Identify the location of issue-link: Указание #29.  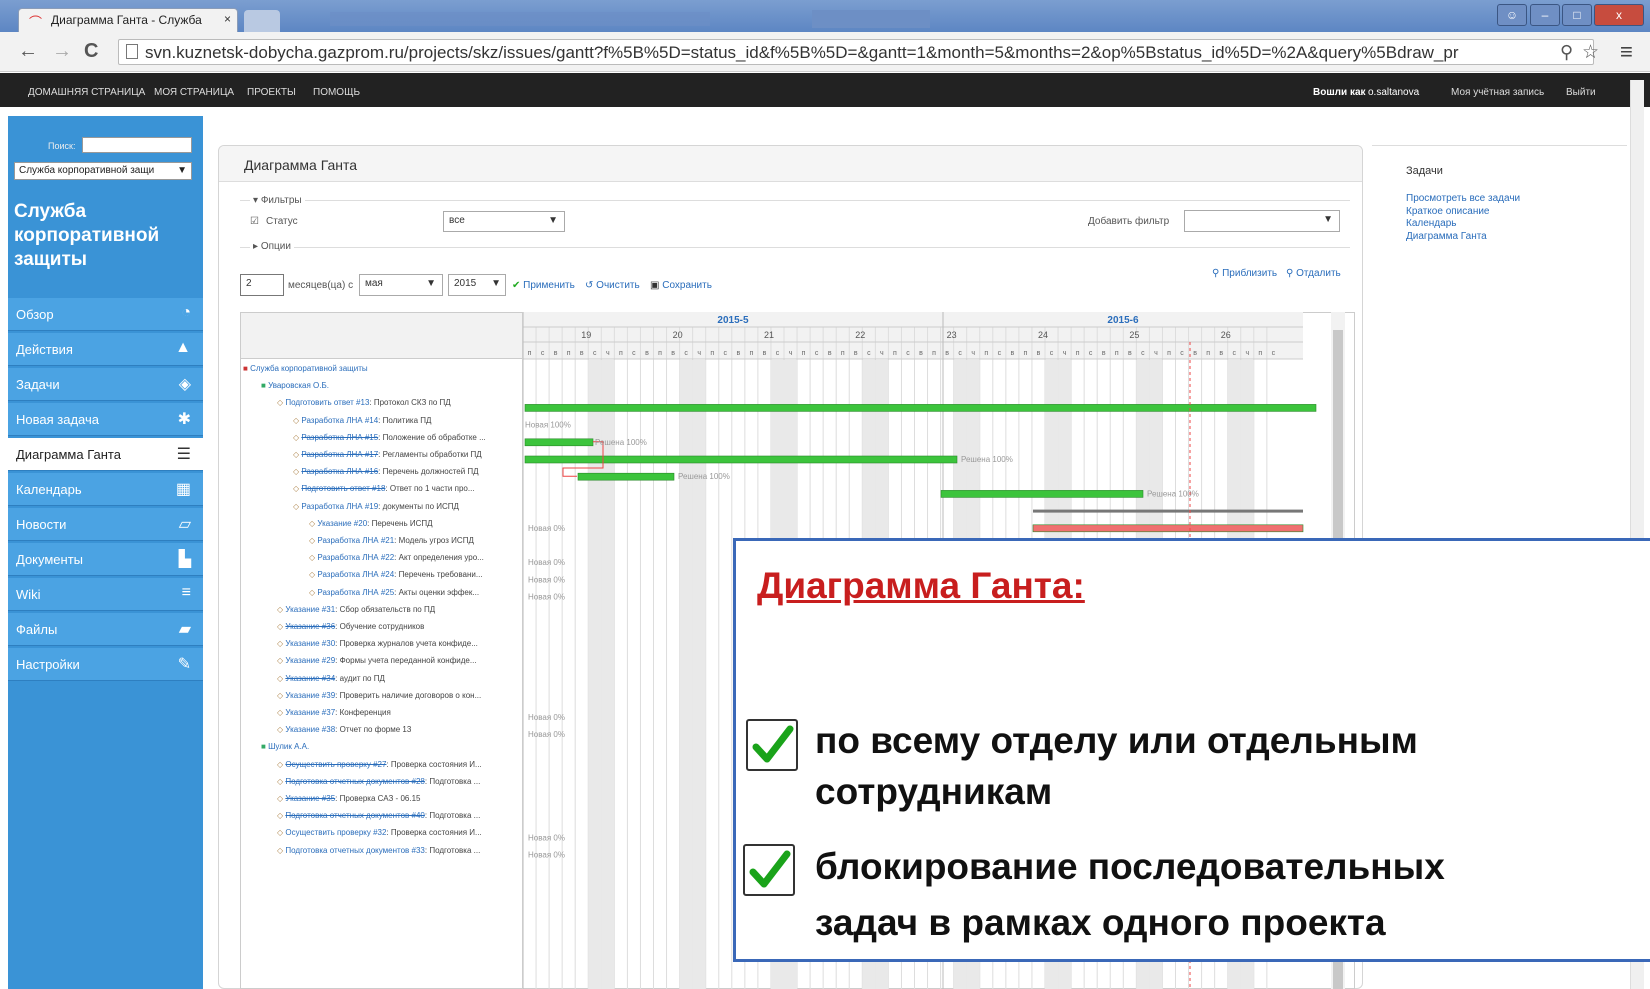
(310, 660).